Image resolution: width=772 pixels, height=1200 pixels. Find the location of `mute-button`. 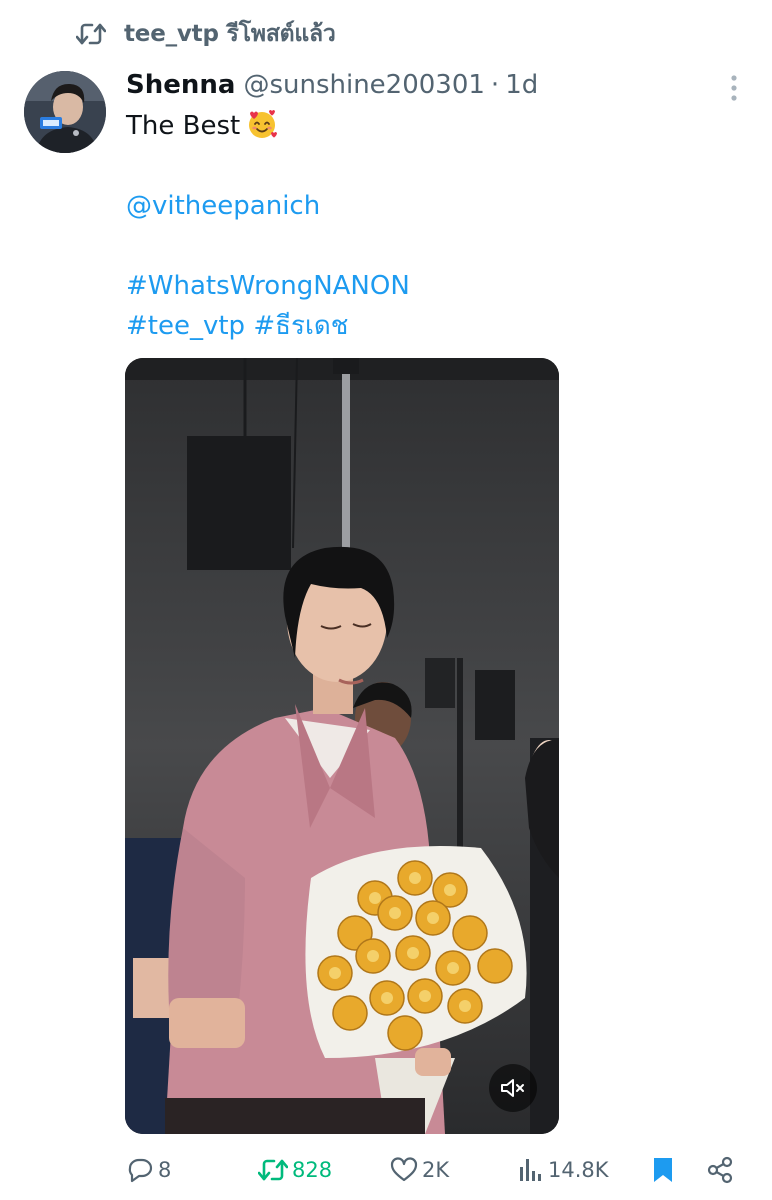

mute-button is located at coordinates (513, 1088).